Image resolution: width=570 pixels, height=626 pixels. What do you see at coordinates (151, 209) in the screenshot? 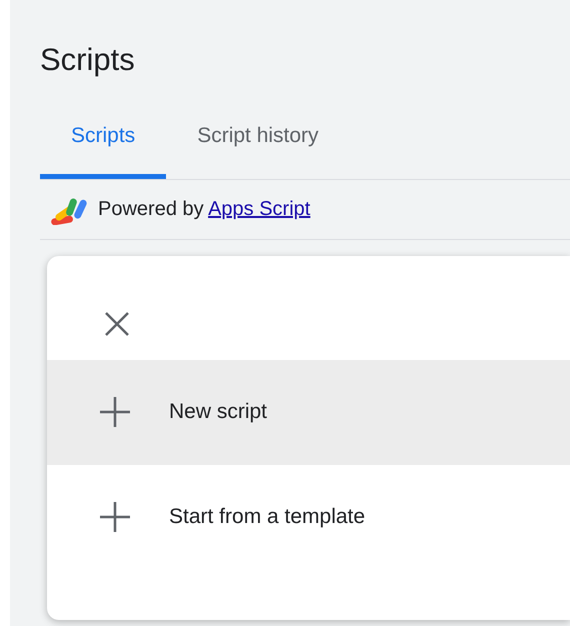
I see `powered-by-label: Powered by` at bounding box center [151, 209].